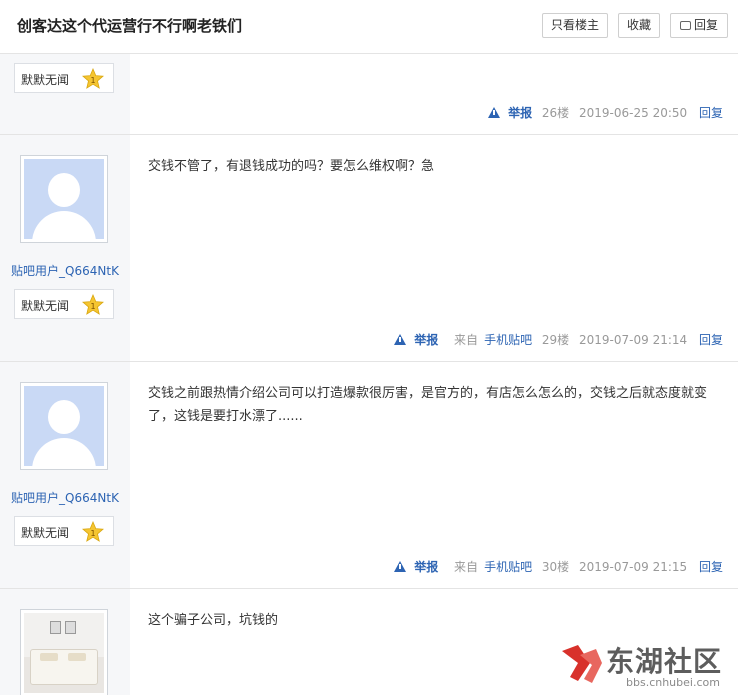 The height and width of the screenshot is (695, 738). Describe the element at coordinates (633, 567) in the screenshot. I see `post-time: 2019-07-09 21:15` at that location.